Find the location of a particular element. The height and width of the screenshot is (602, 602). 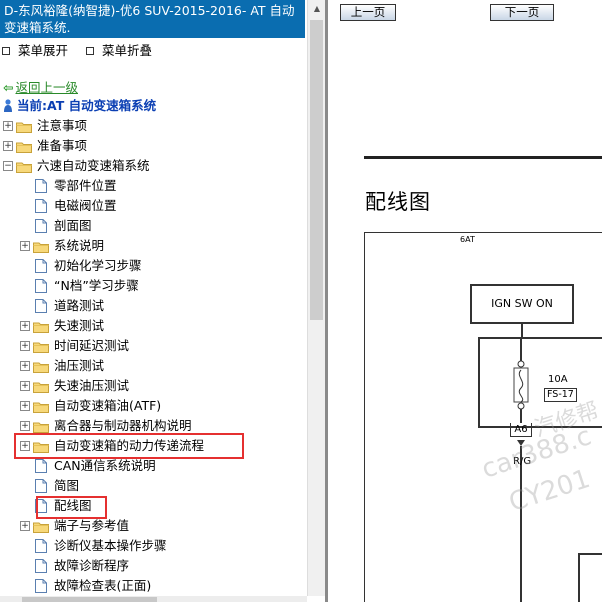

tree-item-label: 初始化学习步骤 is located at coordinates (98, 266).